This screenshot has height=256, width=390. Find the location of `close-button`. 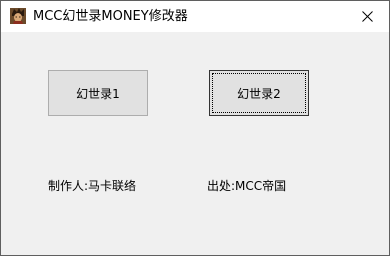

close-button is located at coordinates (367, 16).